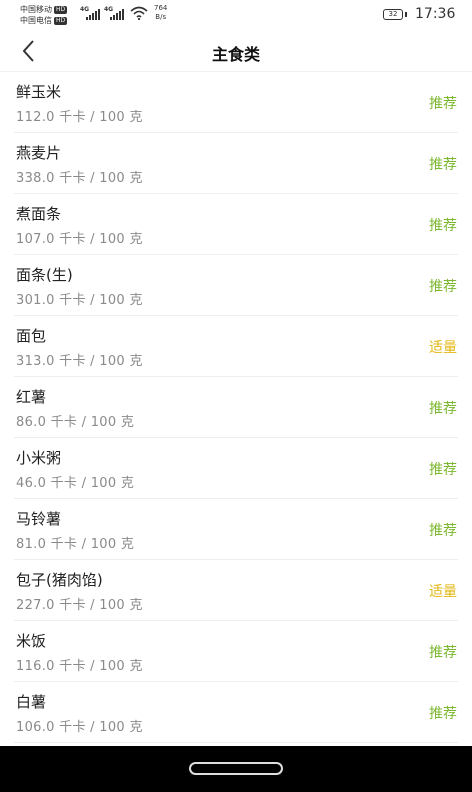  What do you see at coordinates (161, 17) in the screenshot?
I see `speed-unit: B/s` at bounding box center [161, 17].